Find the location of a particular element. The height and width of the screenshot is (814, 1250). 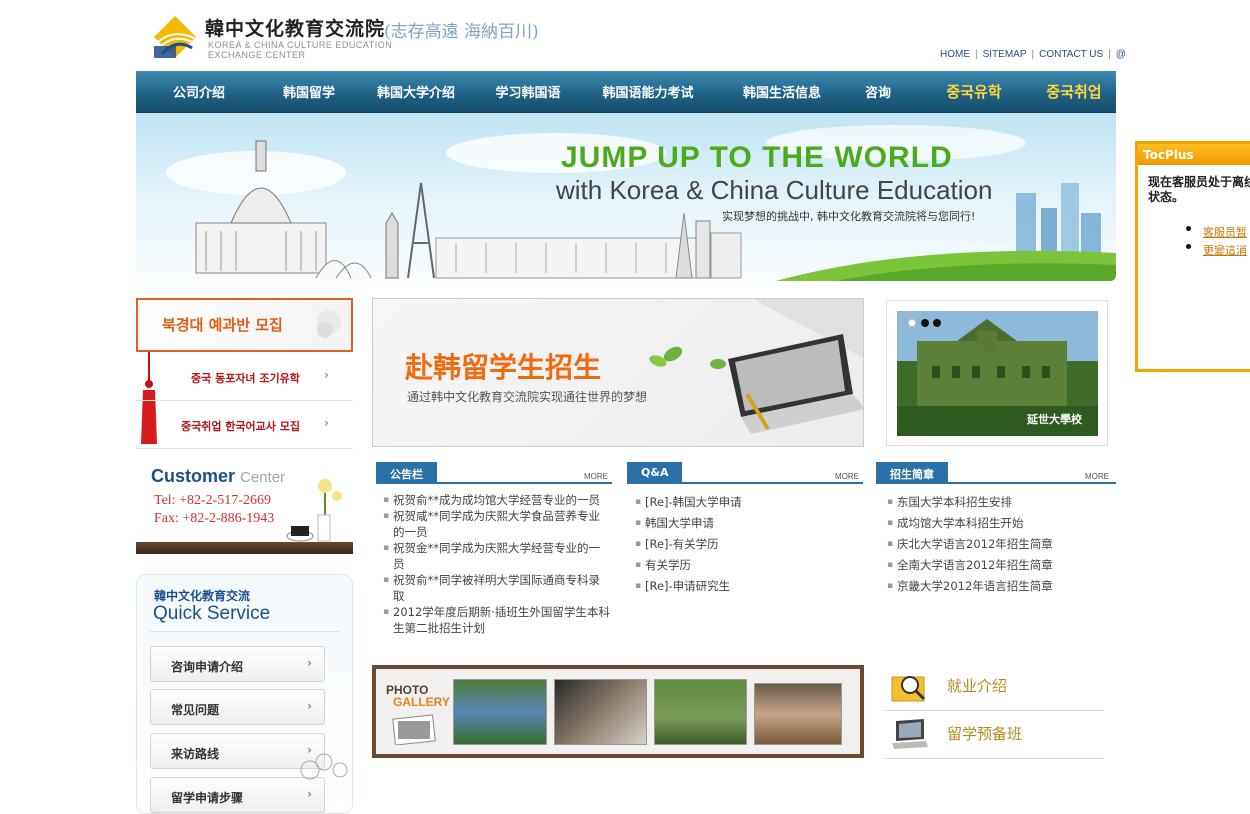

list-item: 庆北大学语言2012年招生简章 is located at coordinates (1001, 544).